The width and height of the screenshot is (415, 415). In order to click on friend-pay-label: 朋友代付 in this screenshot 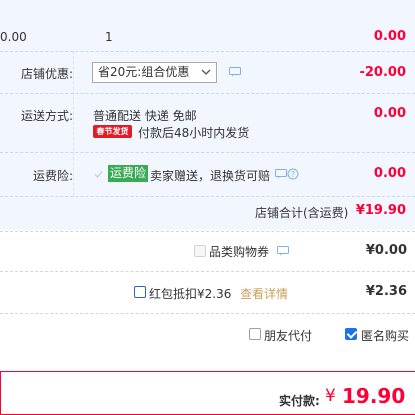, I will do `click(288, 336)`.